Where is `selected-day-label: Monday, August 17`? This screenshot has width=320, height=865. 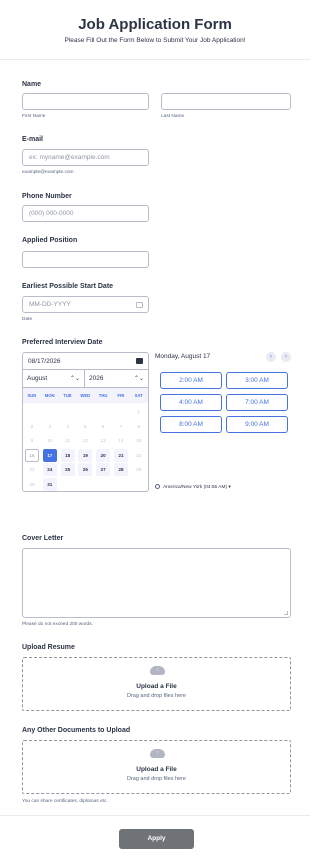
selected-day-label: Monday, August 17 is located at coordinates (183, 356).